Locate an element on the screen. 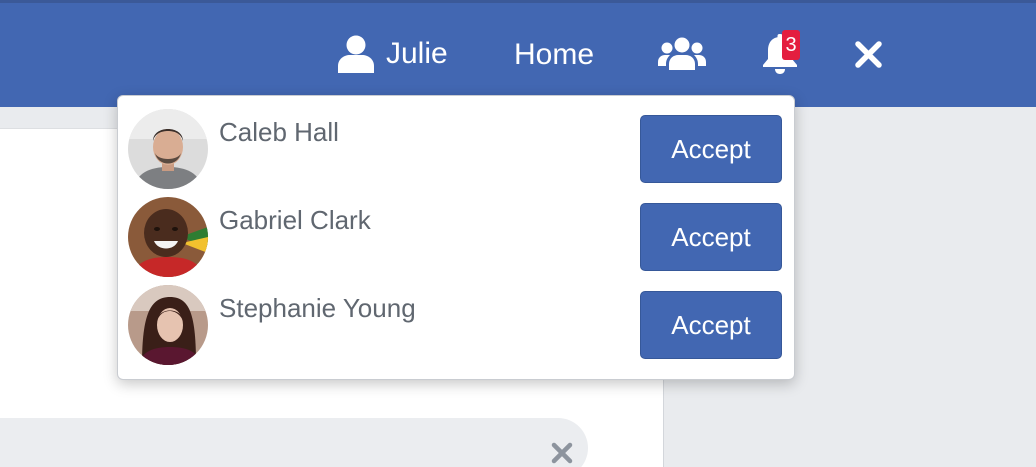 The image size is (1036, 467). search-bar is located at coordinates (294, 442).